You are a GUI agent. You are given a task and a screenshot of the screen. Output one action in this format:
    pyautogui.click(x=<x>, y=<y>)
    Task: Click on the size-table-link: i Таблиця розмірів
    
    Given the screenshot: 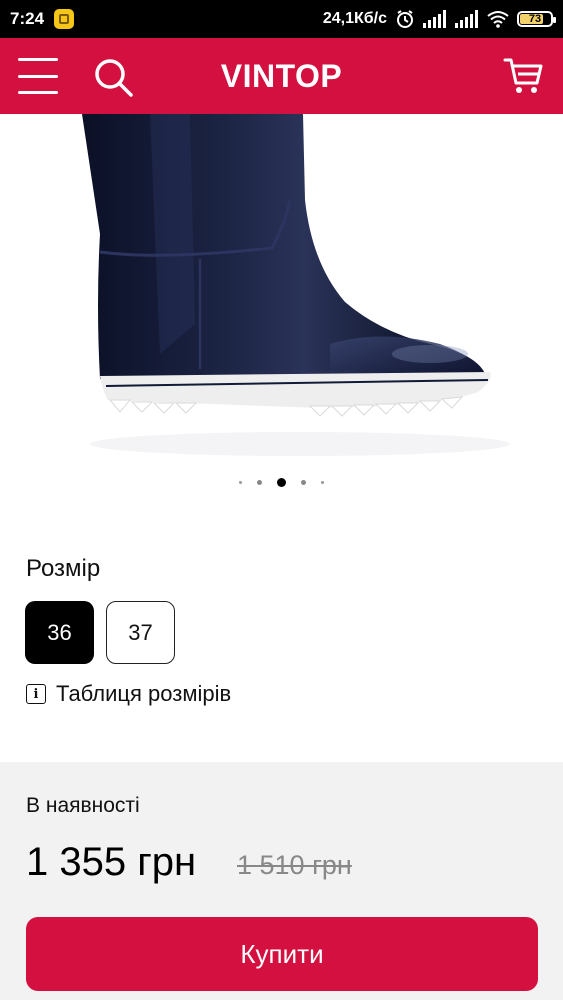 What is the action you would take?
    pyautogui.click(x=128, y=694)
    